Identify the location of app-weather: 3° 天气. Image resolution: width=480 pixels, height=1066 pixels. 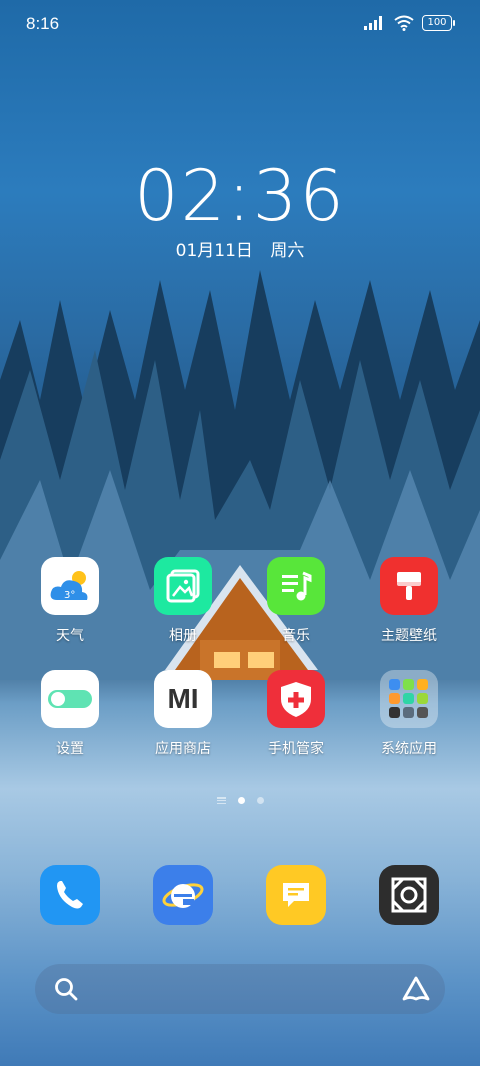
(70, 601).